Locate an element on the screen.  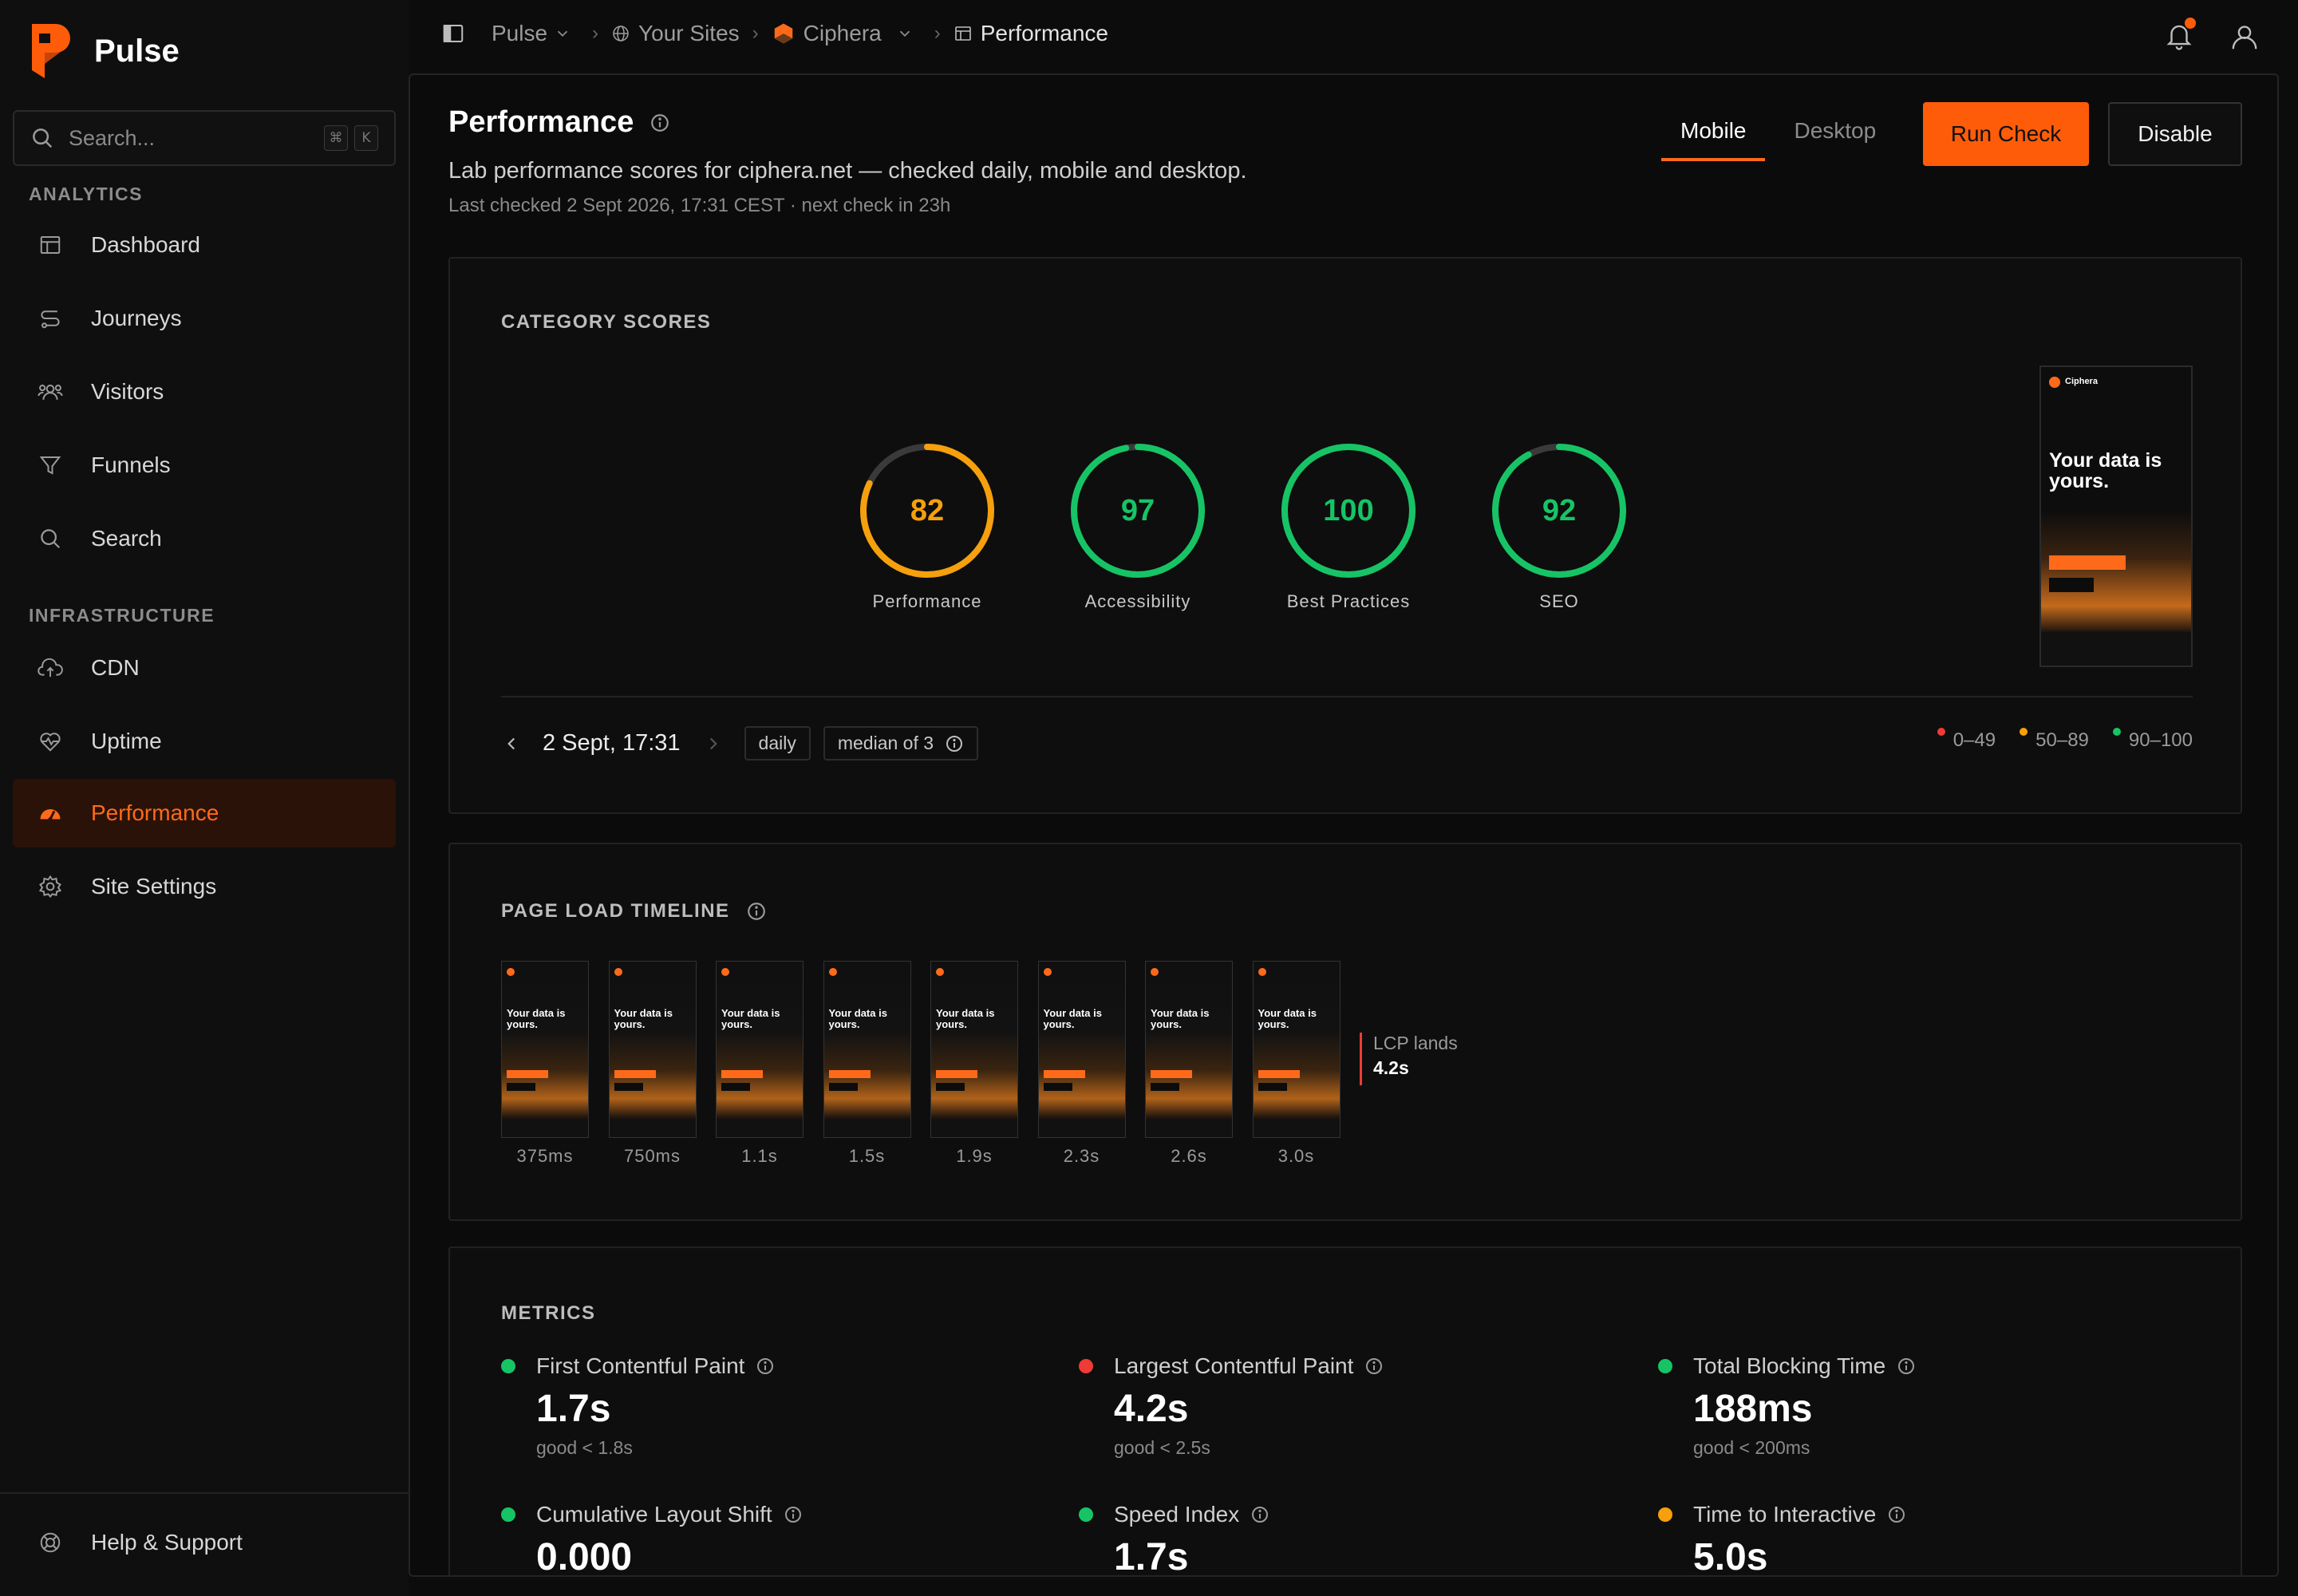
analytics-section-label: ANALYTICS is located at coordinates (86, 194).